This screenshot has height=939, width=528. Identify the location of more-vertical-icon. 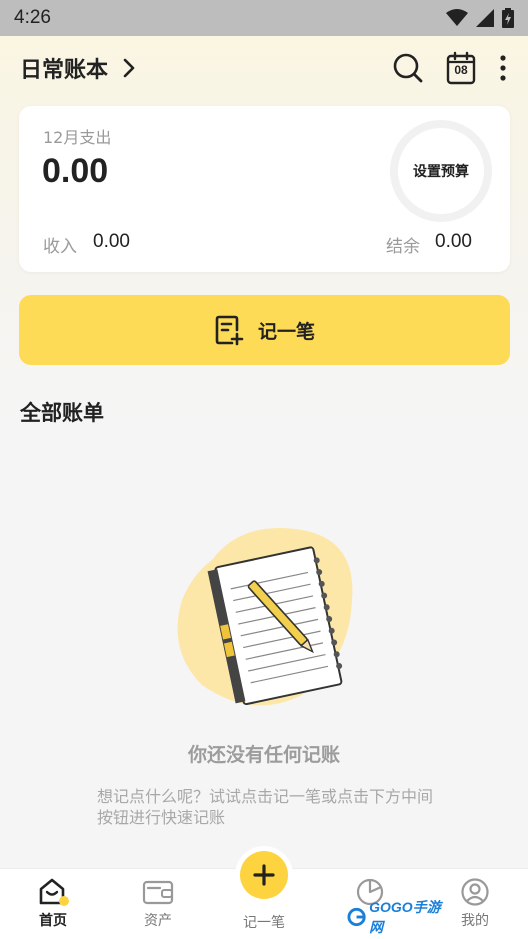
(503, 68).